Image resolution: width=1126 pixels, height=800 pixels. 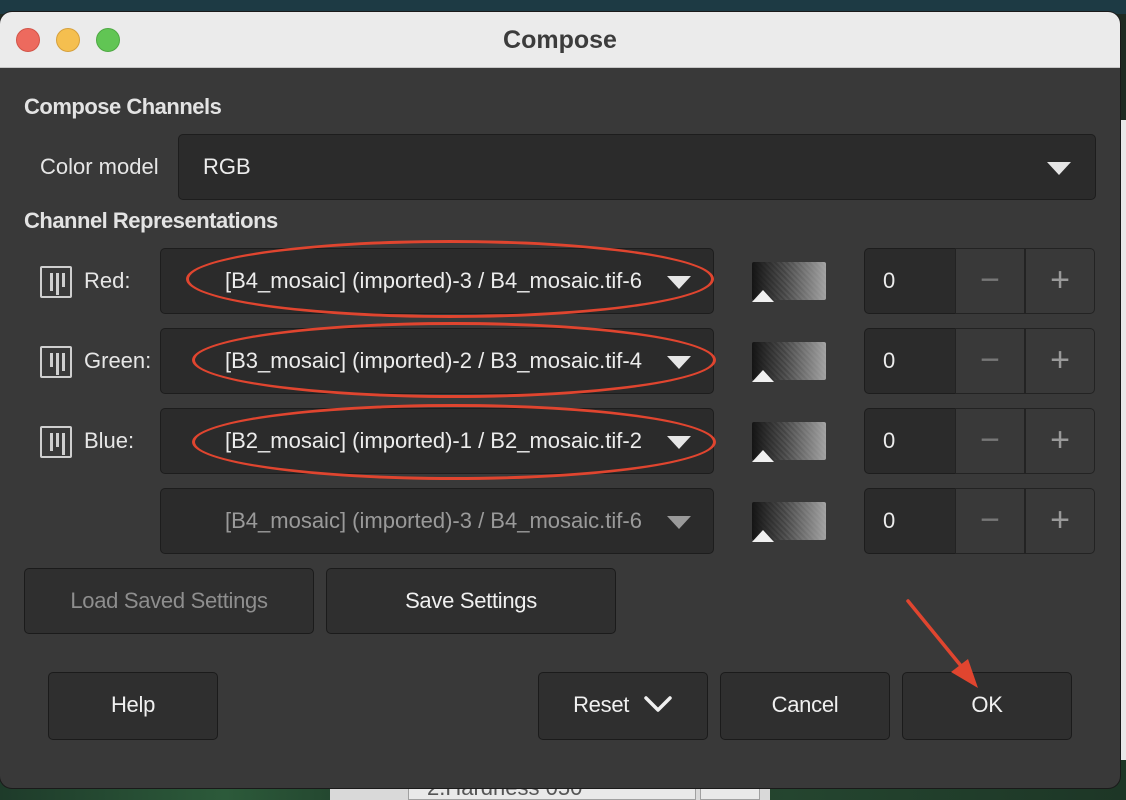 What do you see at coordinates (56, 442) in the screenshot?
I see `channel-blue-icon` at bounding box center [56, 442].